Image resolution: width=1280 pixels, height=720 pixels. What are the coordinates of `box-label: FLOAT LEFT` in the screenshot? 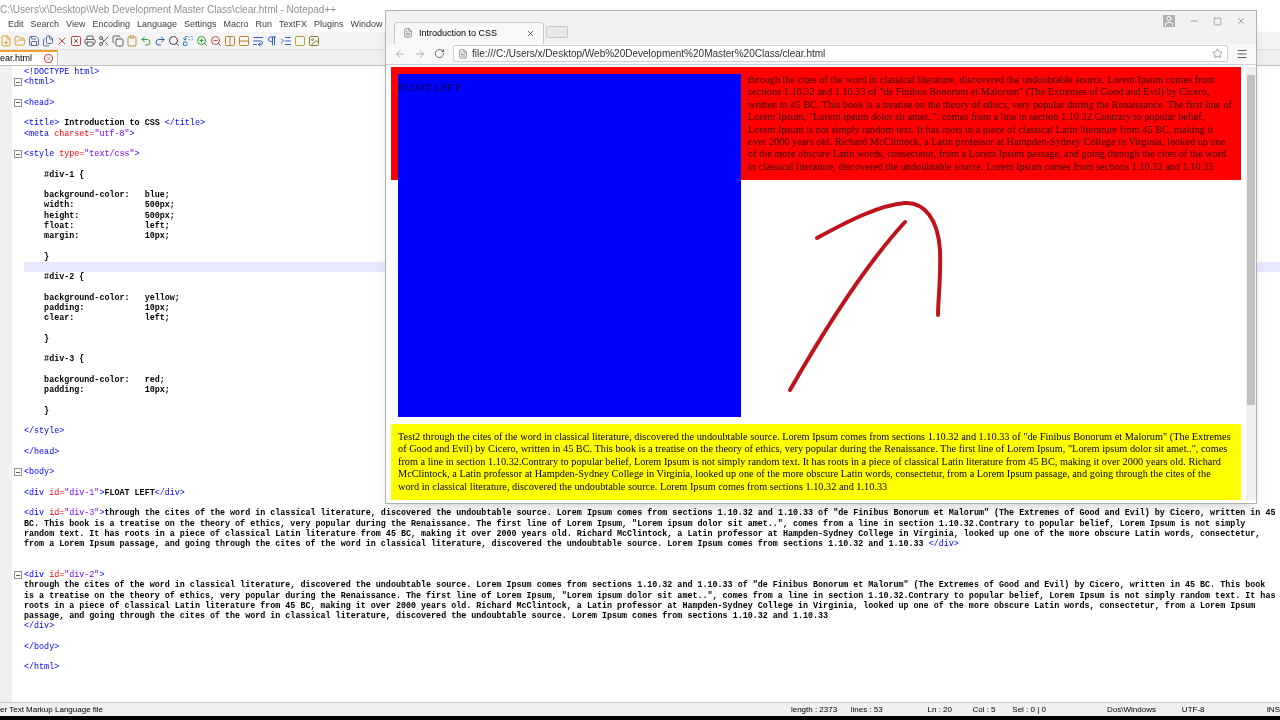 It's located at (429, 87).